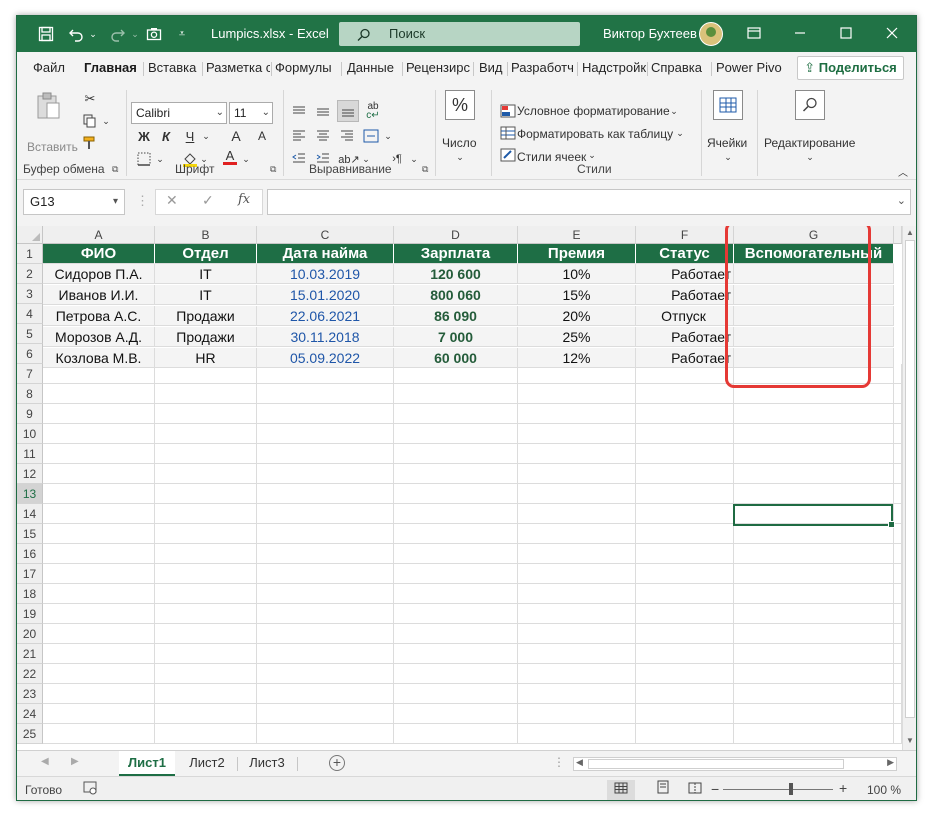 The image size is (933, 816). What do you see at coordinates (728, 157) in the screenshot?
I see `cells-dropdown-icon: ⌄` at bounding box center [728, 157].